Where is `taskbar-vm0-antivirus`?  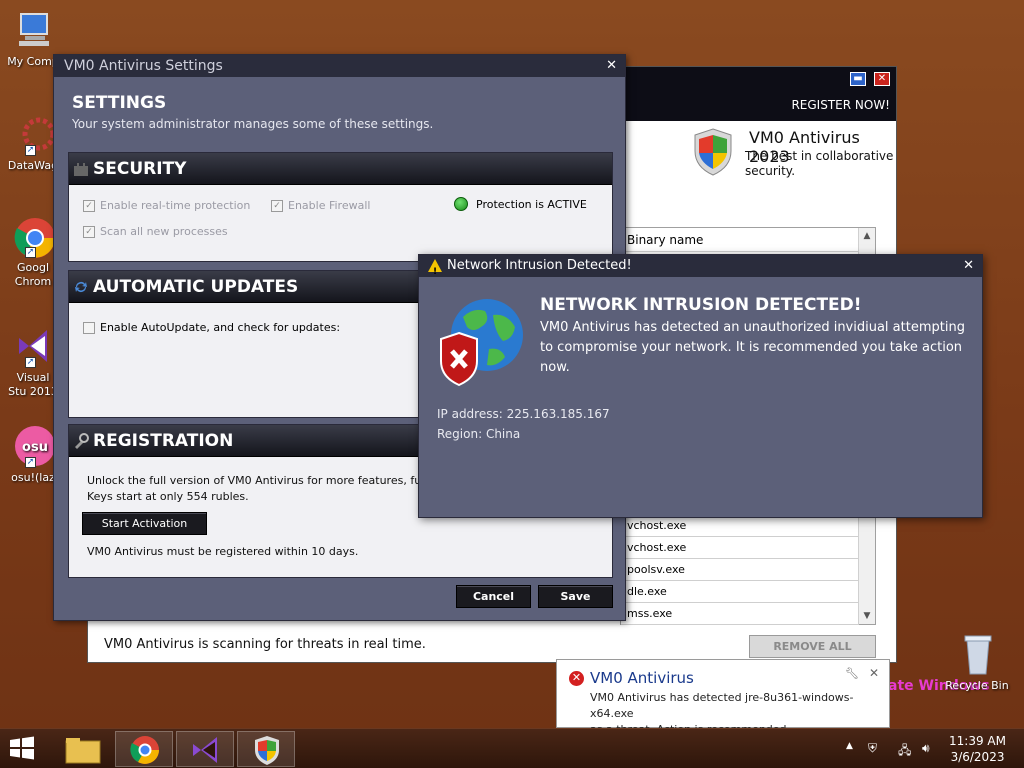
taskbar-vm0-antivirus is located at coordinates (266, 749).